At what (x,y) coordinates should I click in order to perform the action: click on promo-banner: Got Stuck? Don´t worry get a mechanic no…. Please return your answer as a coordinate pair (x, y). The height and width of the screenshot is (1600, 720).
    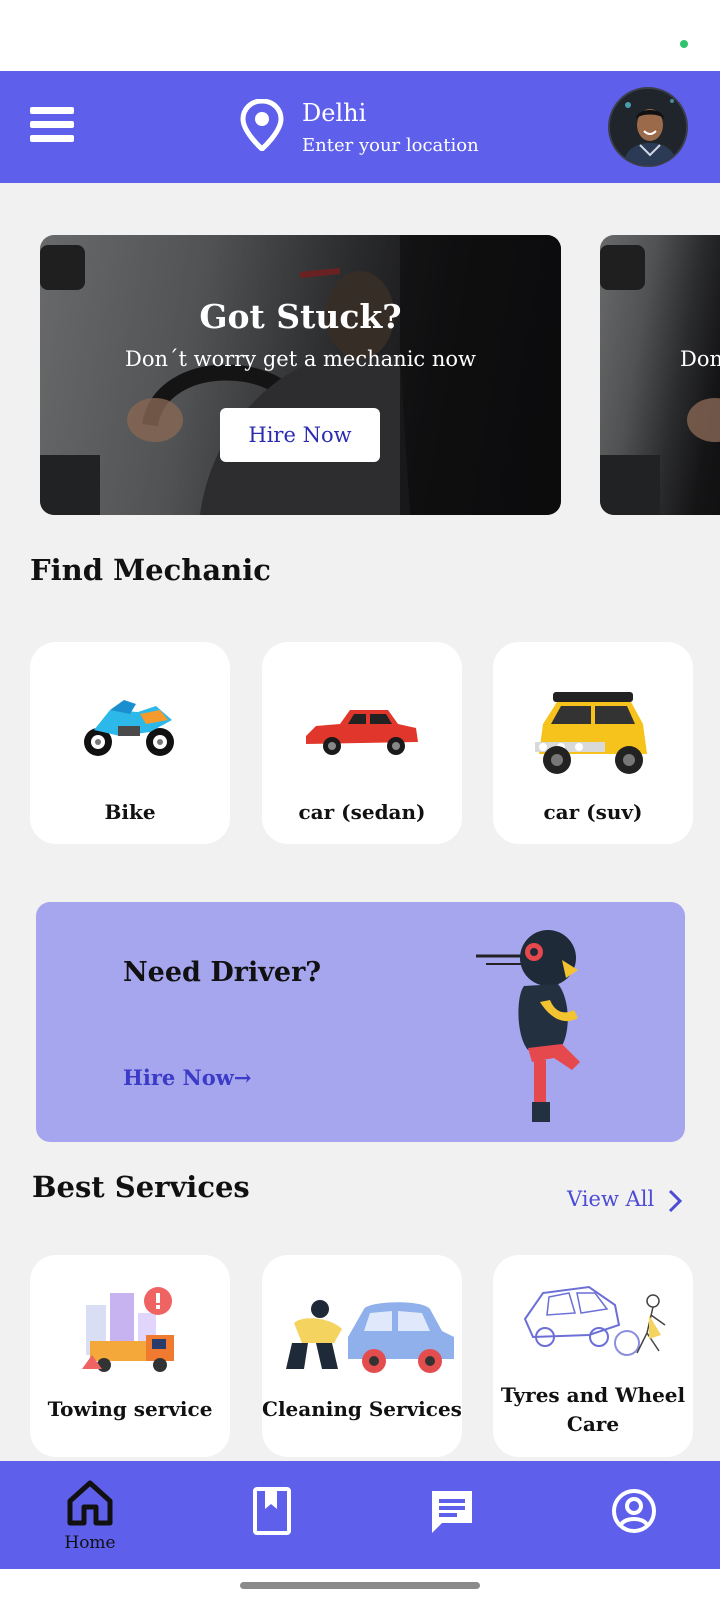
    Looking at the image, I should click on (300, 375).